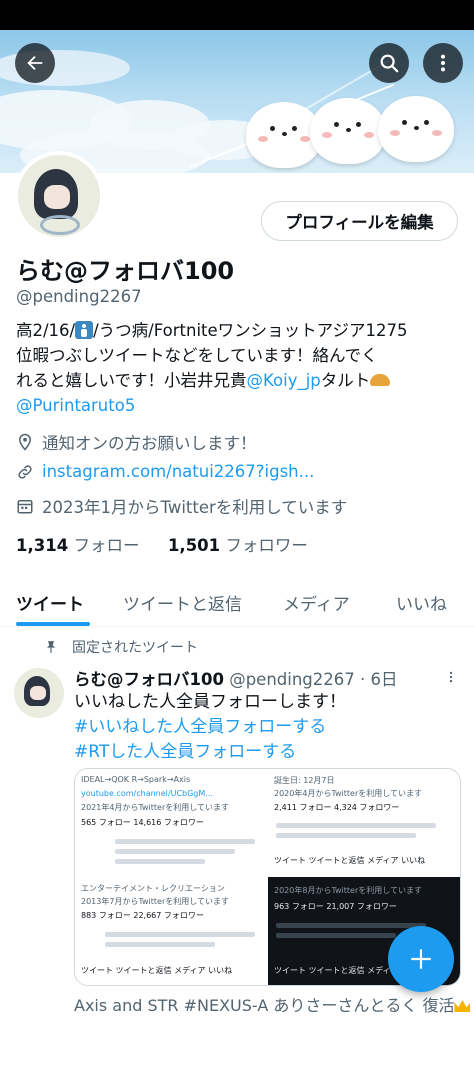 The image size is (474, 1067). I want to click on tab-media: メディア, so click(316, 602).